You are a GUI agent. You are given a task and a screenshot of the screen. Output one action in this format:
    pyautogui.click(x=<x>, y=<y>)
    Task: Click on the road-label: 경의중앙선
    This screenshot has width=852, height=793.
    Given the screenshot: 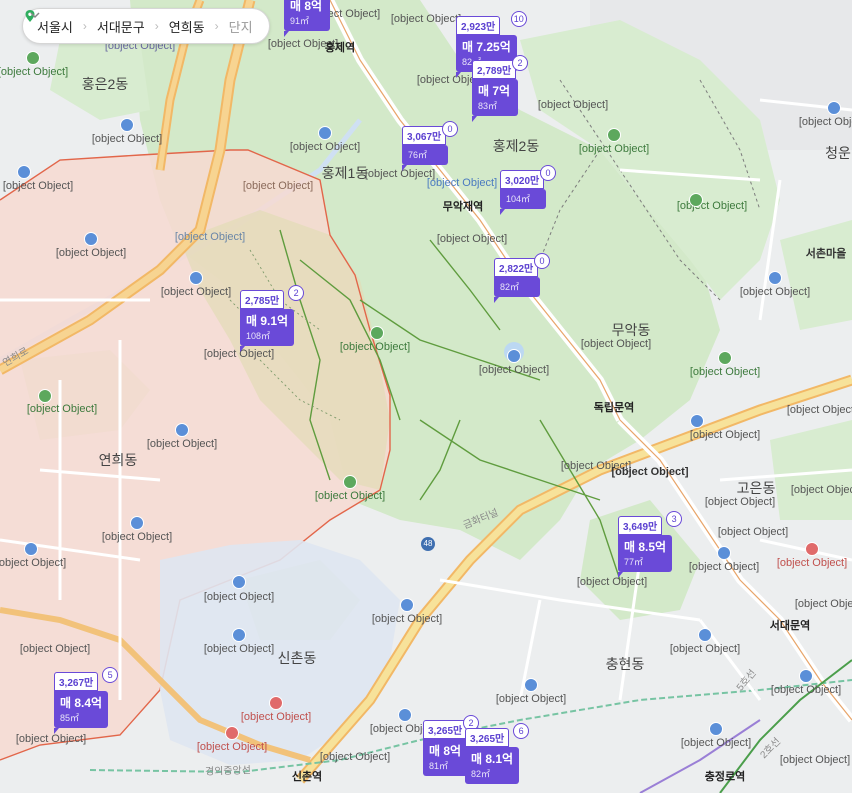 What is the action you would take?
    pyautogui.click(x=228, y=771)
    